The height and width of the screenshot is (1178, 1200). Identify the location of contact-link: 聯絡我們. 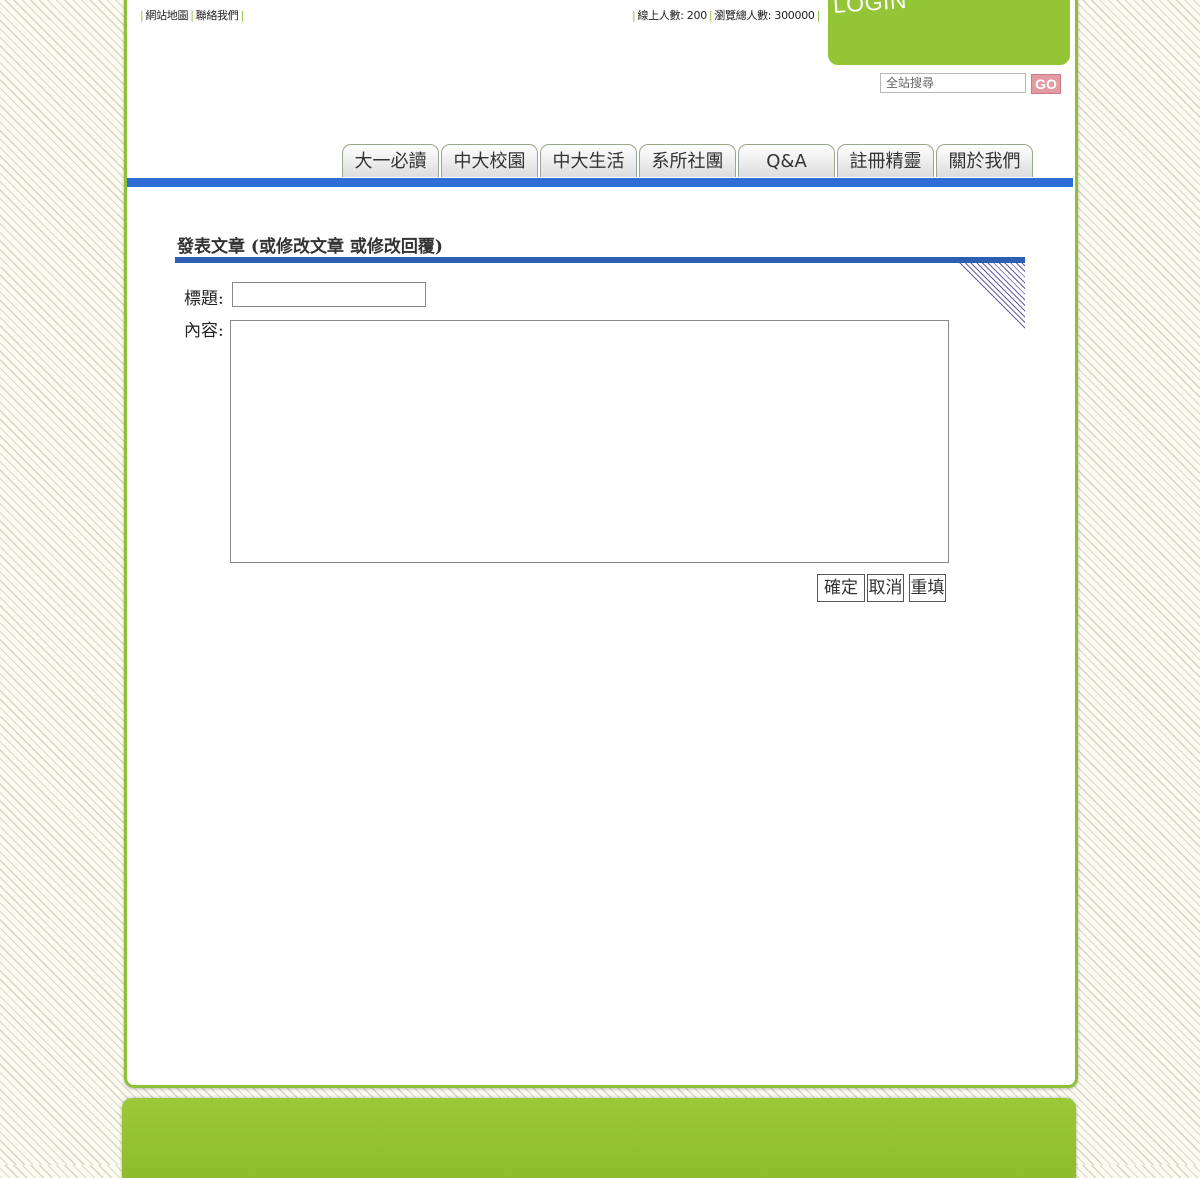
(217, 15).